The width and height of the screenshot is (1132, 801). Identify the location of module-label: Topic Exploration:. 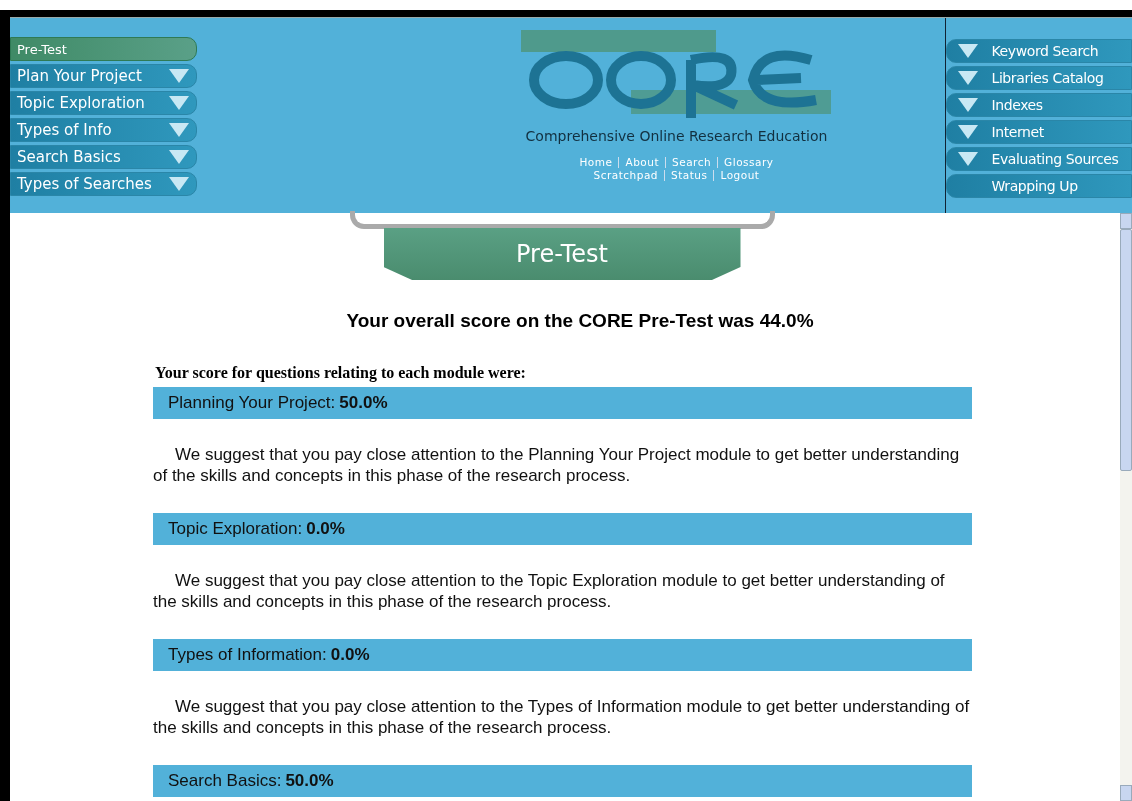
(235, 529).